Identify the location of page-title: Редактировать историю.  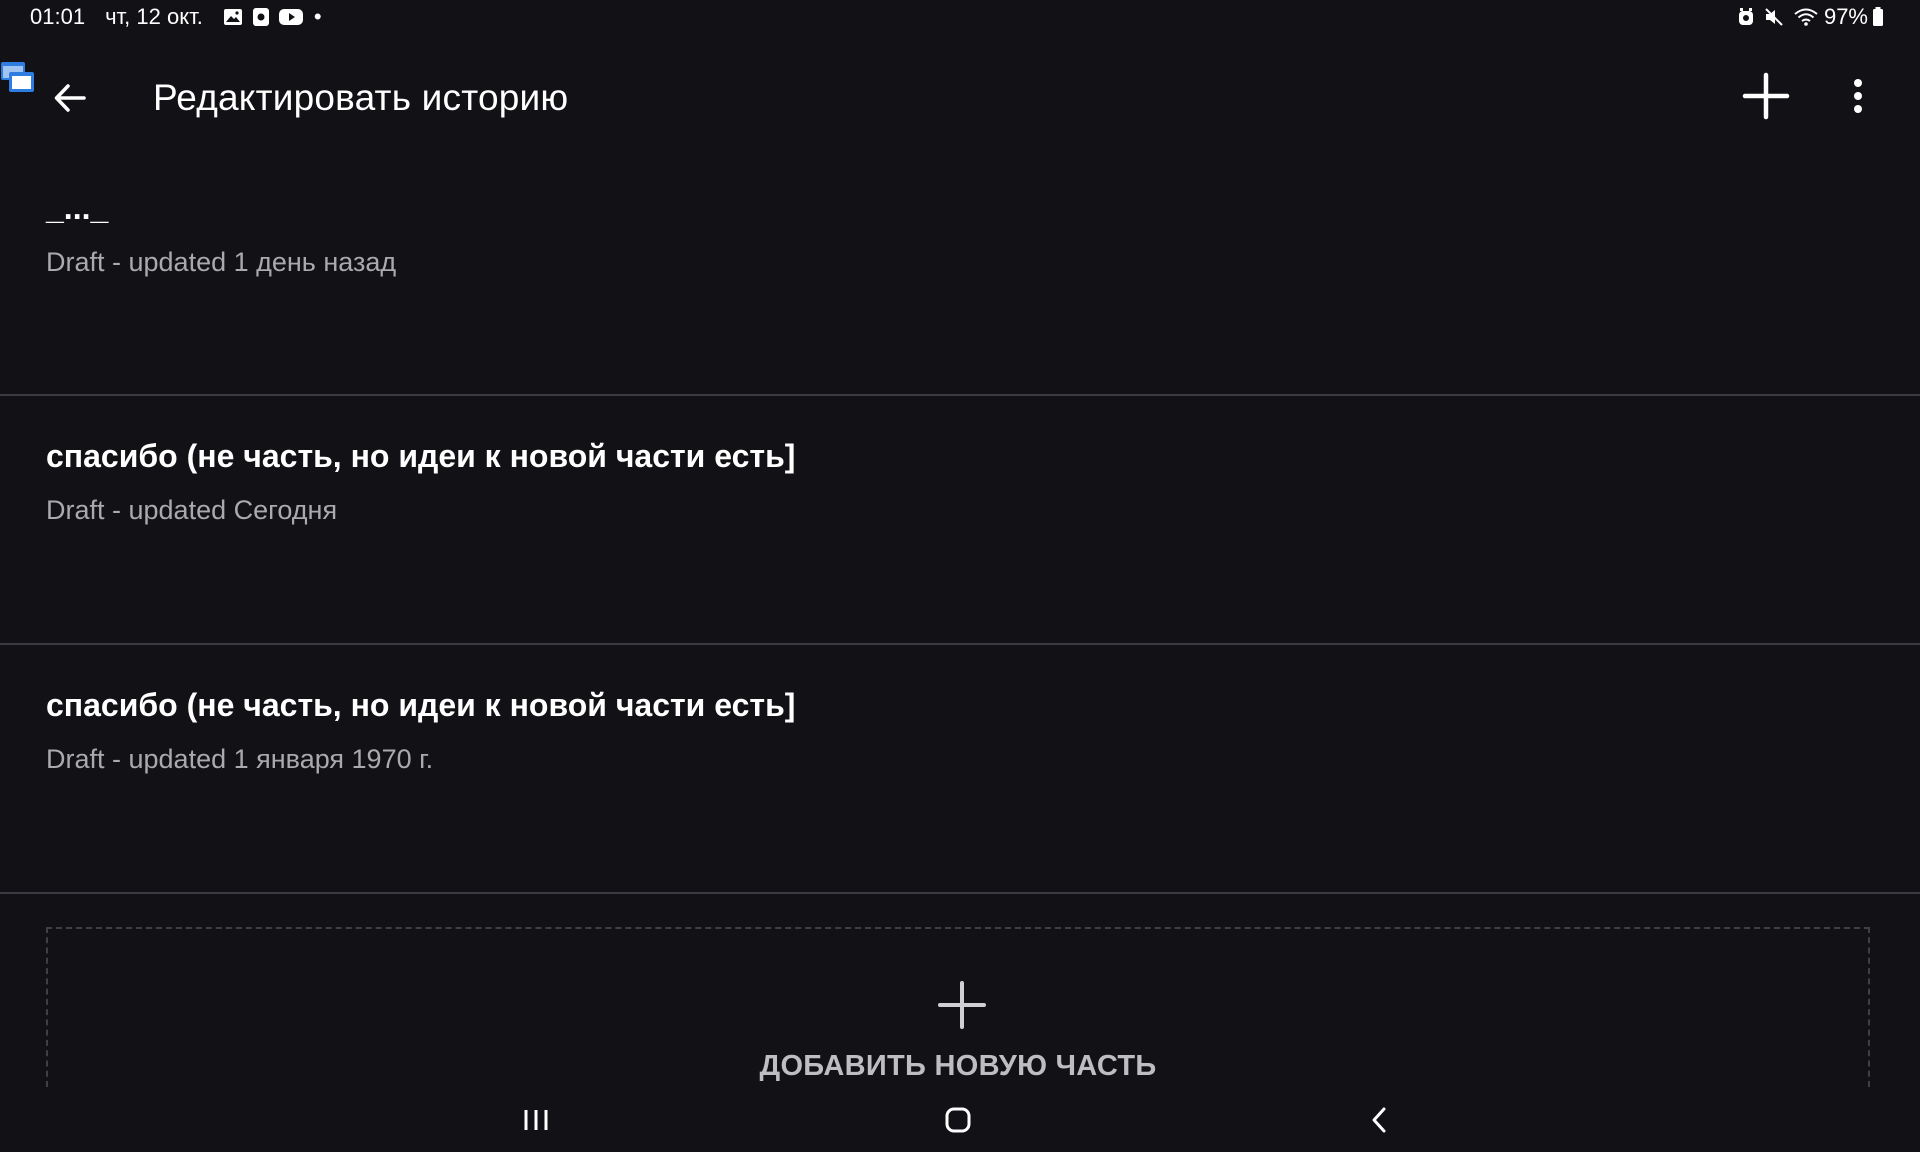
(361, 97).